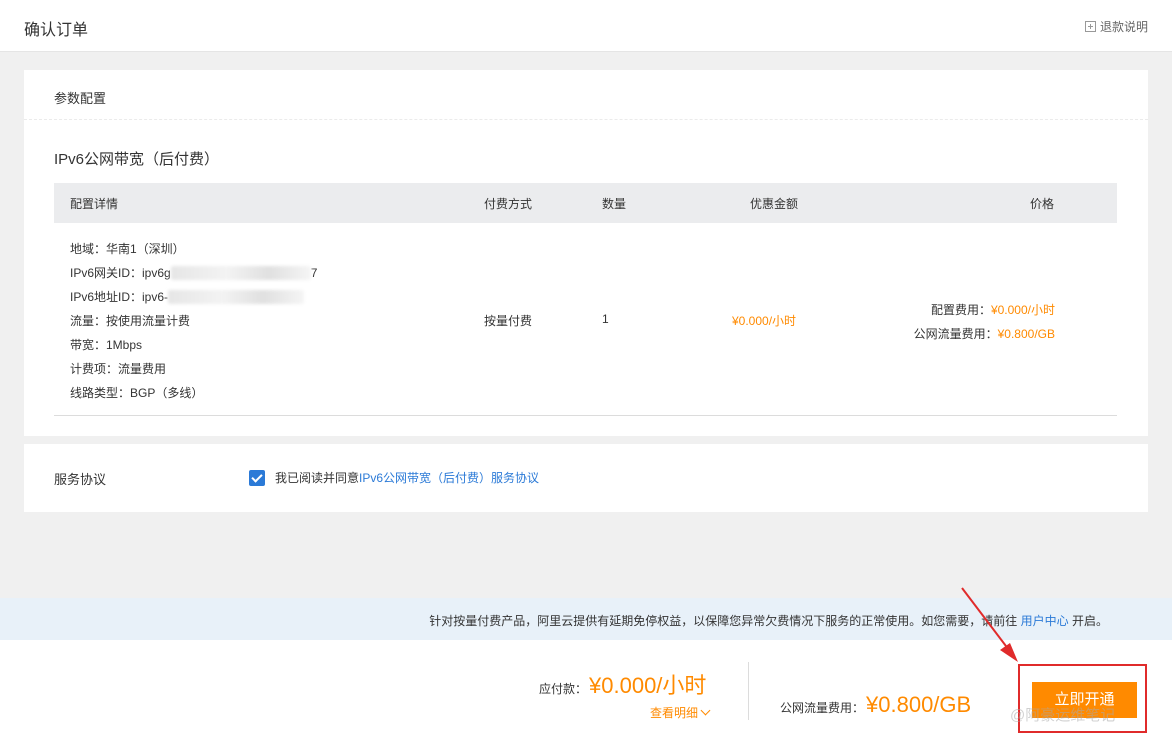 The height and width of the screenshot is (743, 1172). What do you see at coordinates (1063, 715) in the screenshot?
I see `watermark: @阿豪运维笔记` at bounding box center [1063, 715].